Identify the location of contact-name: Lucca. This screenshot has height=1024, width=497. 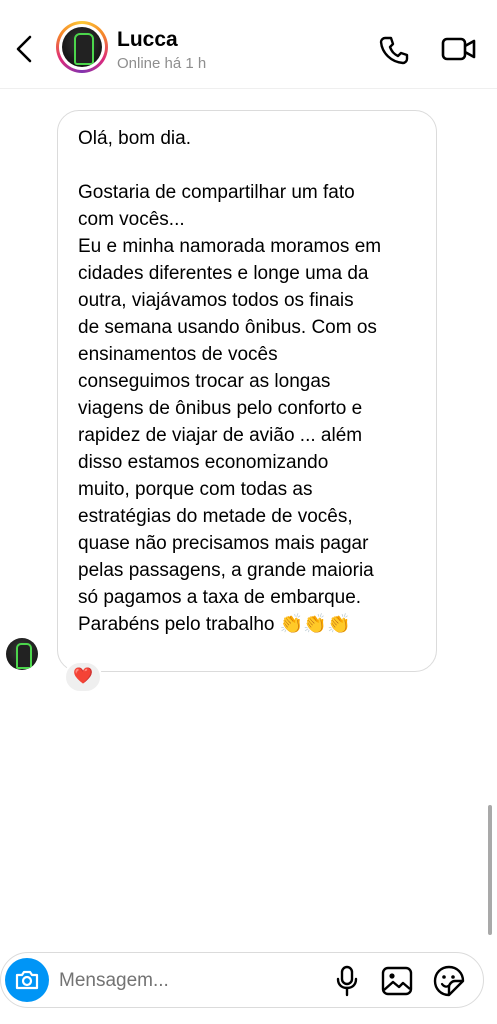
(147, 40).